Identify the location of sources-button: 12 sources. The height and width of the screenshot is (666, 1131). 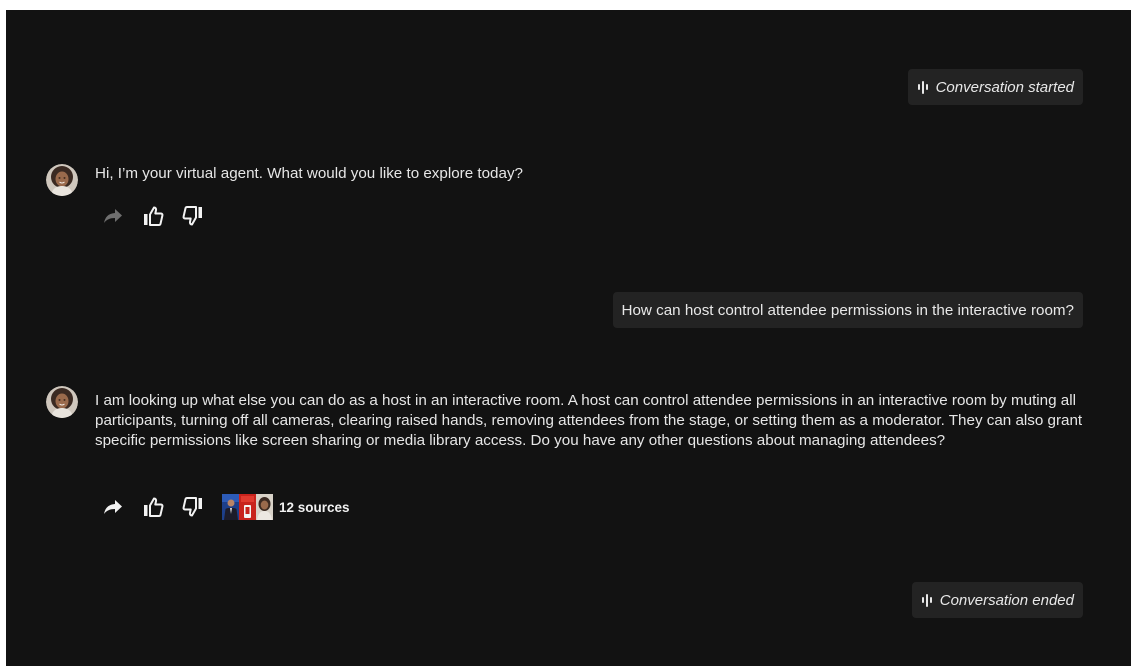
(286, 507).